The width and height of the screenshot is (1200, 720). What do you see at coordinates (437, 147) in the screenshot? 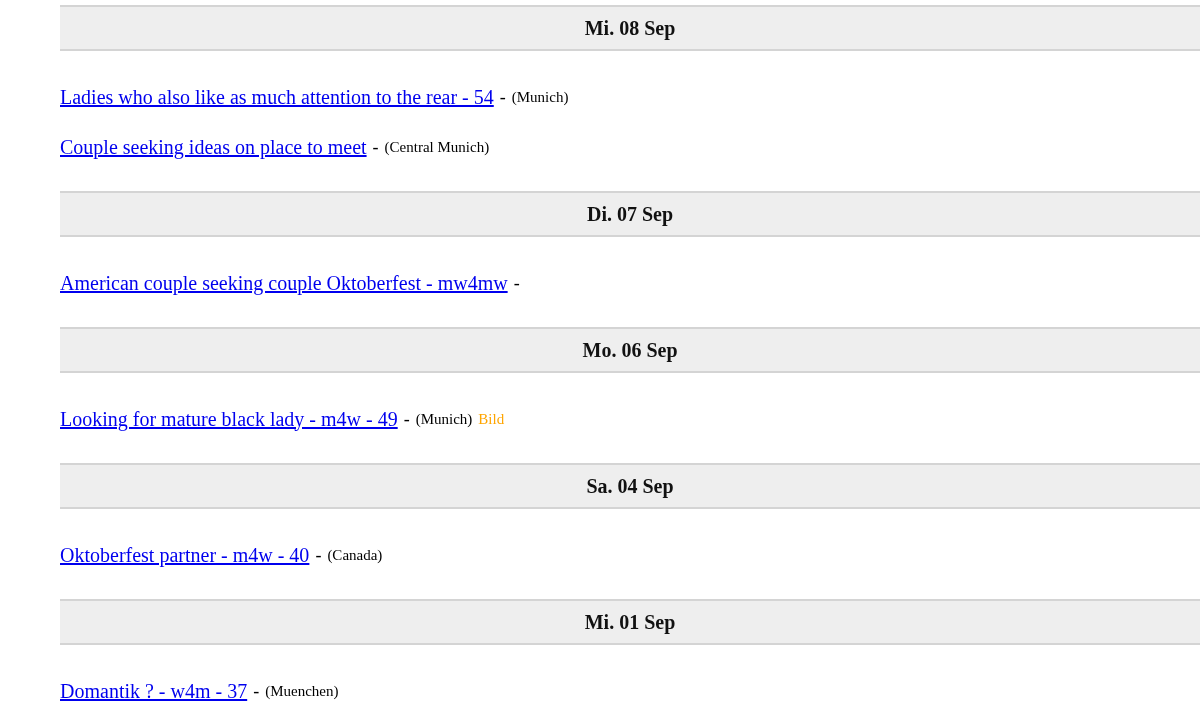
I see `post-location: (Central Munich)` at bounding box center [437, 147].